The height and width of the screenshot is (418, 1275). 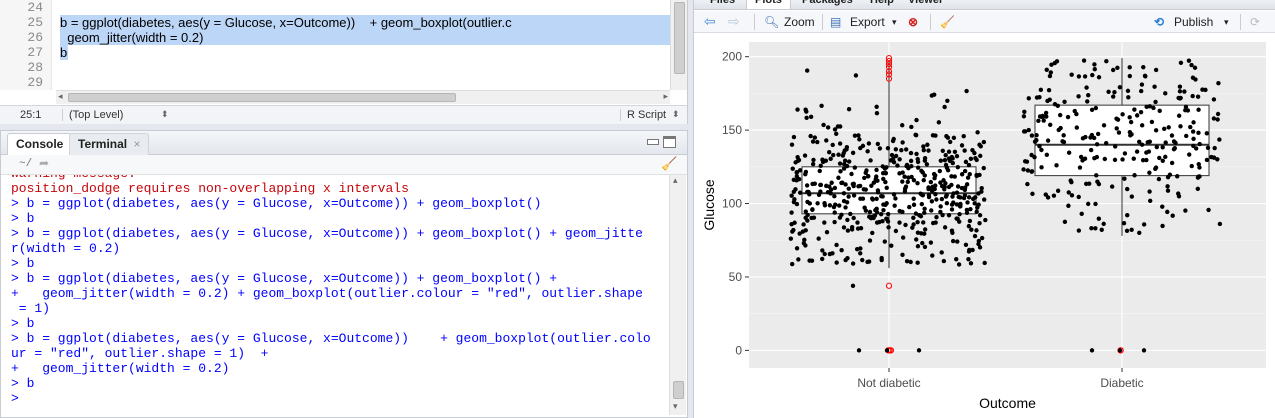 I want to click on tab-files: Files, so click(x=722, y=4).